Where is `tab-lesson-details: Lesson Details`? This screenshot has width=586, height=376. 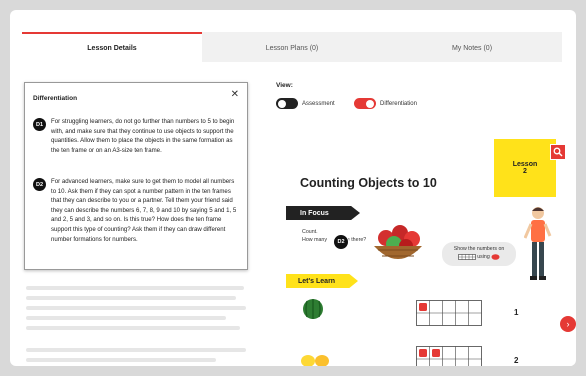 tab-lesson-details: Lesson Details is located at coordinates (112, 47).